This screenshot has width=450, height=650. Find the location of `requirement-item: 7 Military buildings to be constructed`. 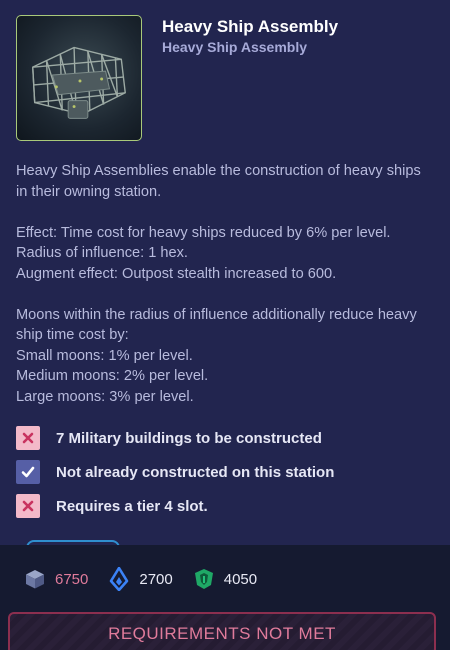

requirement-item: 7 Military buildings to be constructed is located at coordinates (226, 438).